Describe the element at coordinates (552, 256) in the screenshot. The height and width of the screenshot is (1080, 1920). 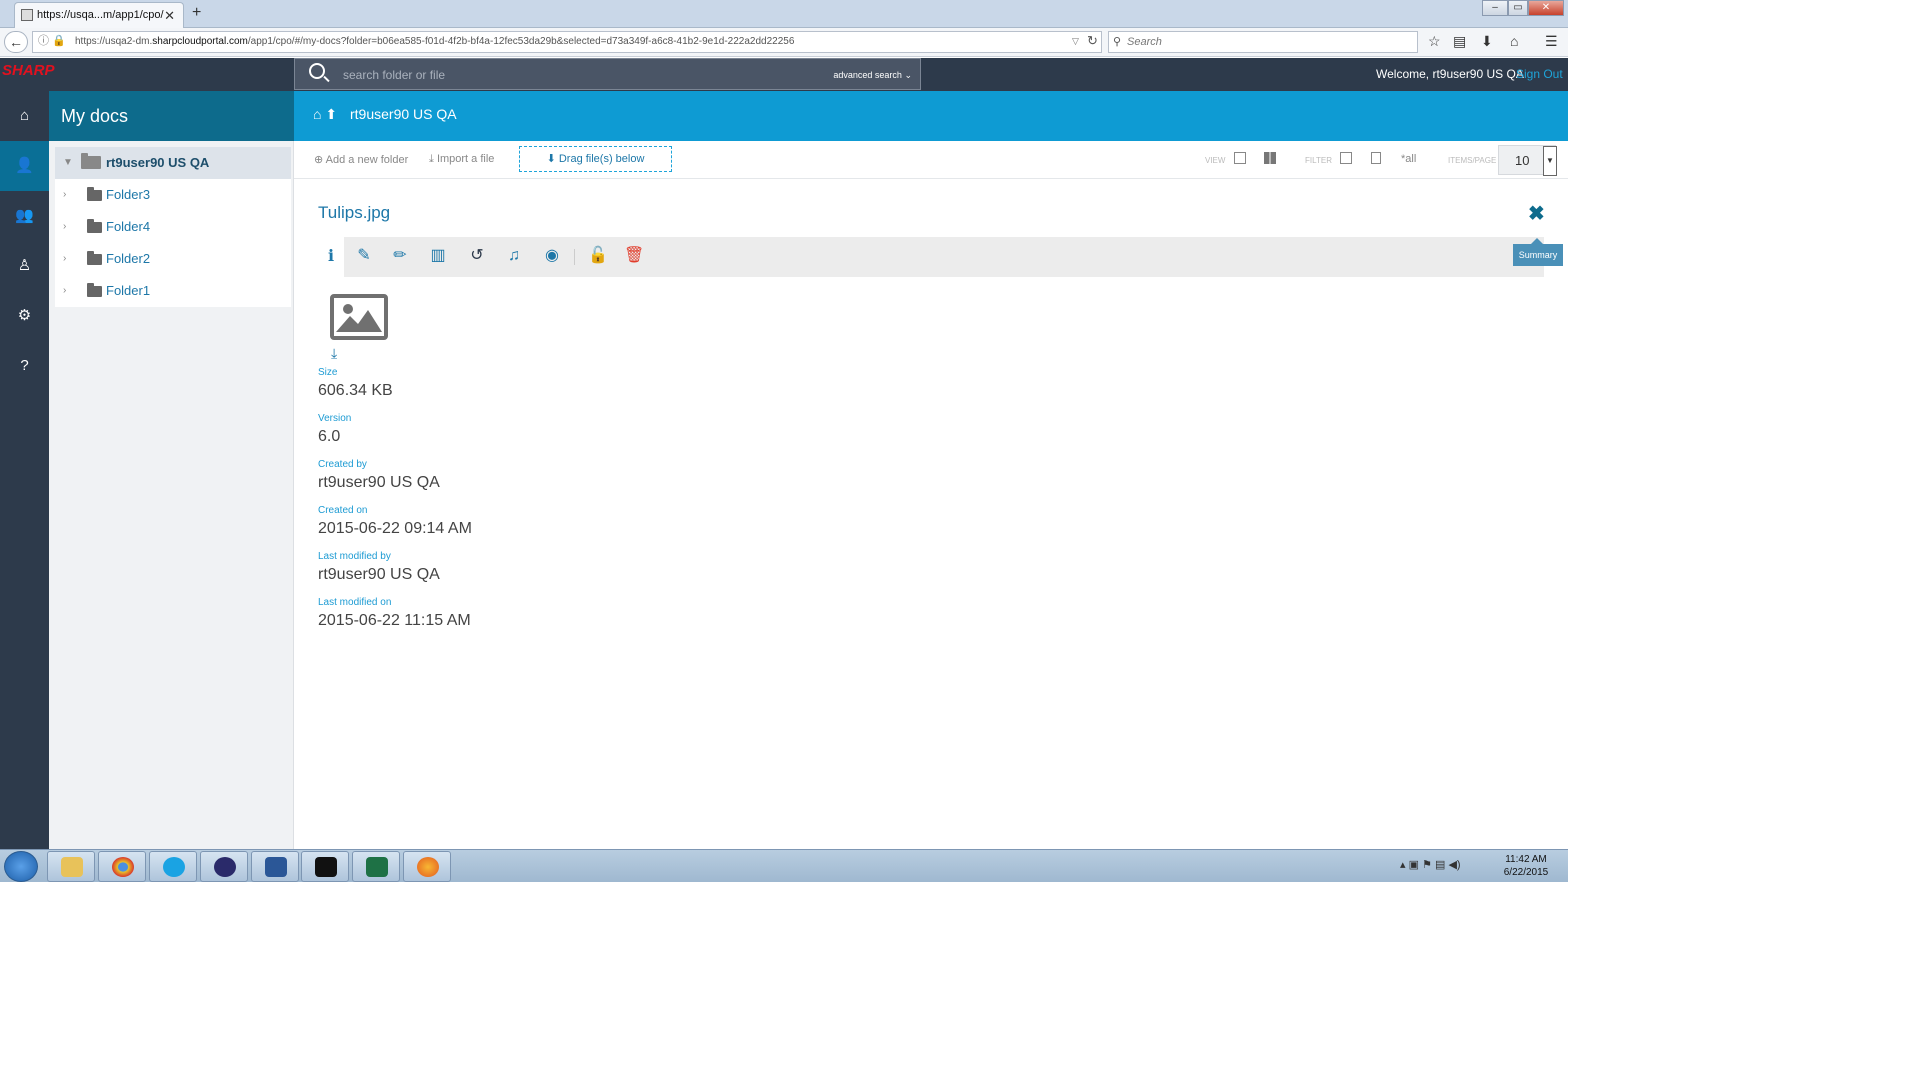
I see `eye-icon: ◉` at that location.